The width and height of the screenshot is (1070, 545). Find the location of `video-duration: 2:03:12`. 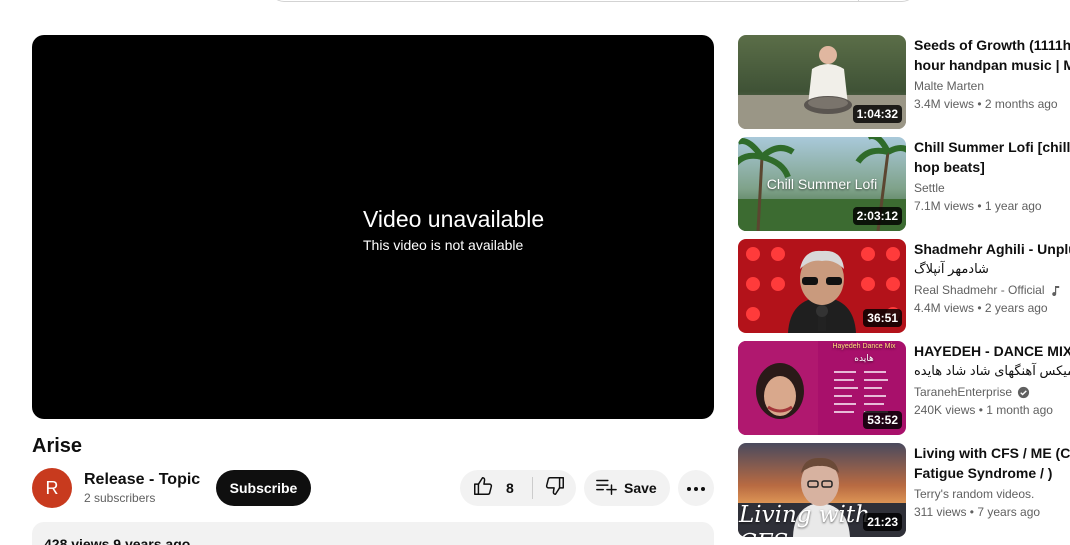

video-duration: 2:03:12 is located at coordinates (877, 216).